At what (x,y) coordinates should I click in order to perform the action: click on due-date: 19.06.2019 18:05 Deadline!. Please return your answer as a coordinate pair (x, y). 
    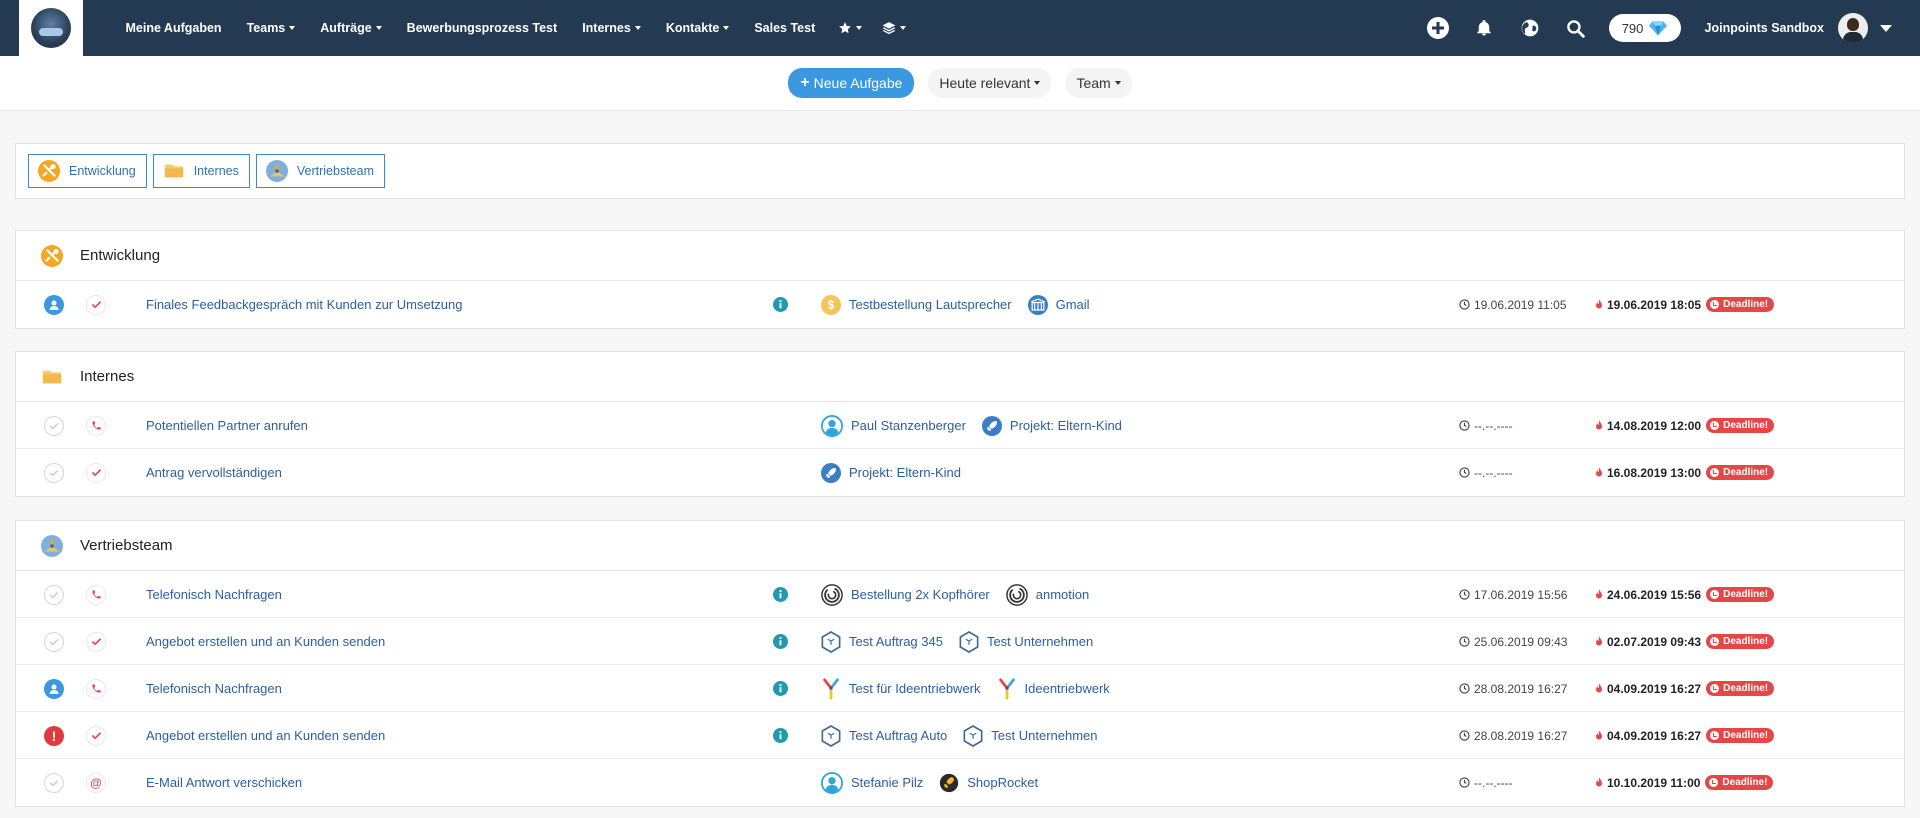
    Looking at the image, I should click on (1684, 304).